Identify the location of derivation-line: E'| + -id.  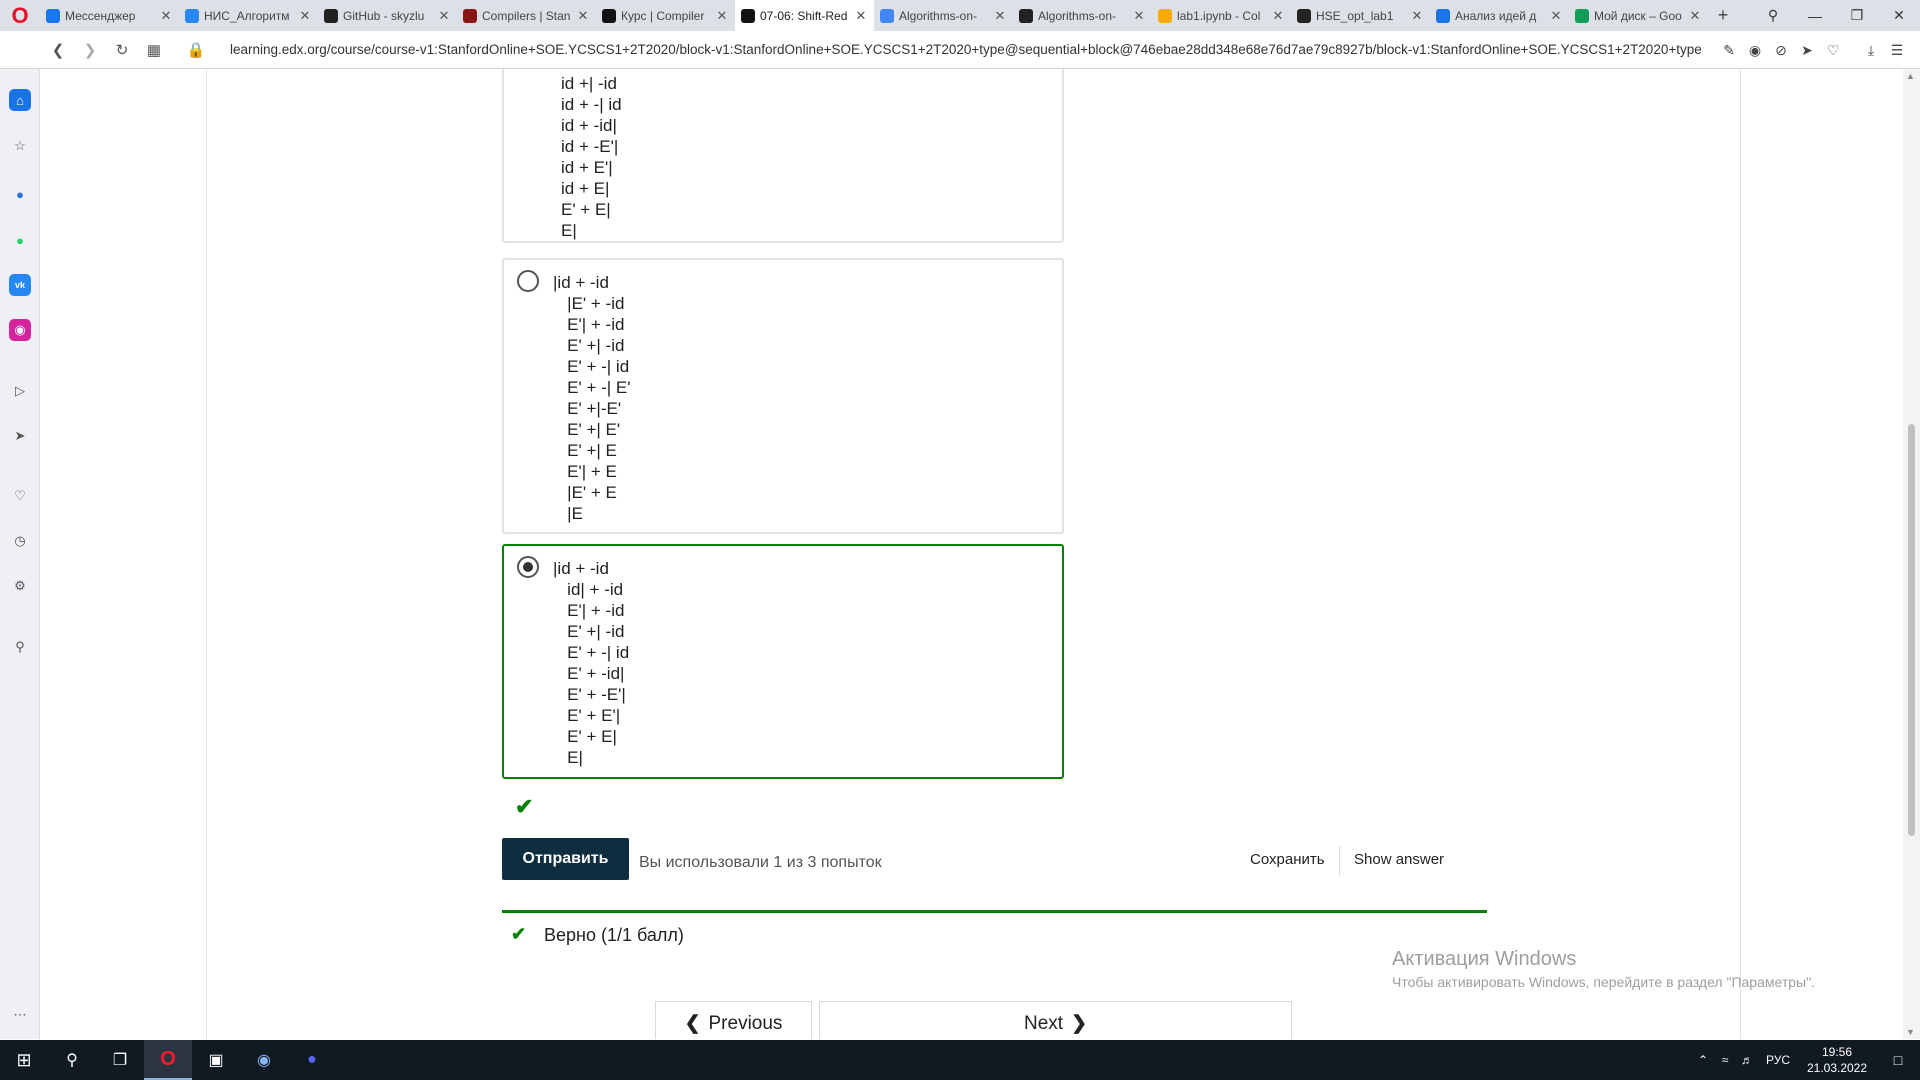
(589, 610).